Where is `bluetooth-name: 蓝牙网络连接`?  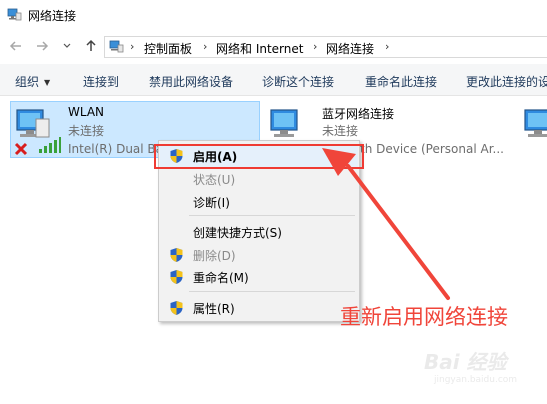 bluetooth-name: 蓝牙网络连接 is located at coordinates (358, 114).